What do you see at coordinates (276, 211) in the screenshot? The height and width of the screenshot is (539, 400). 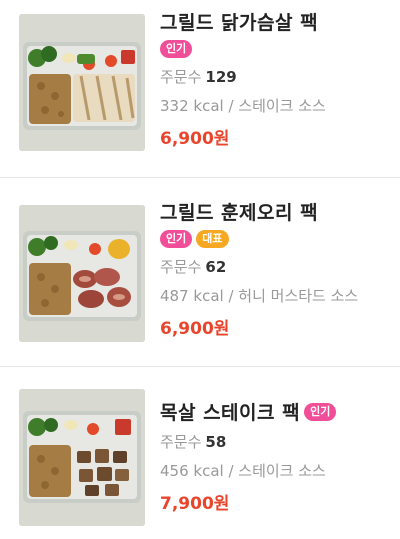 I see `product-title: 그릴드 훈제오리 팩` at bounding box center [276, 211].